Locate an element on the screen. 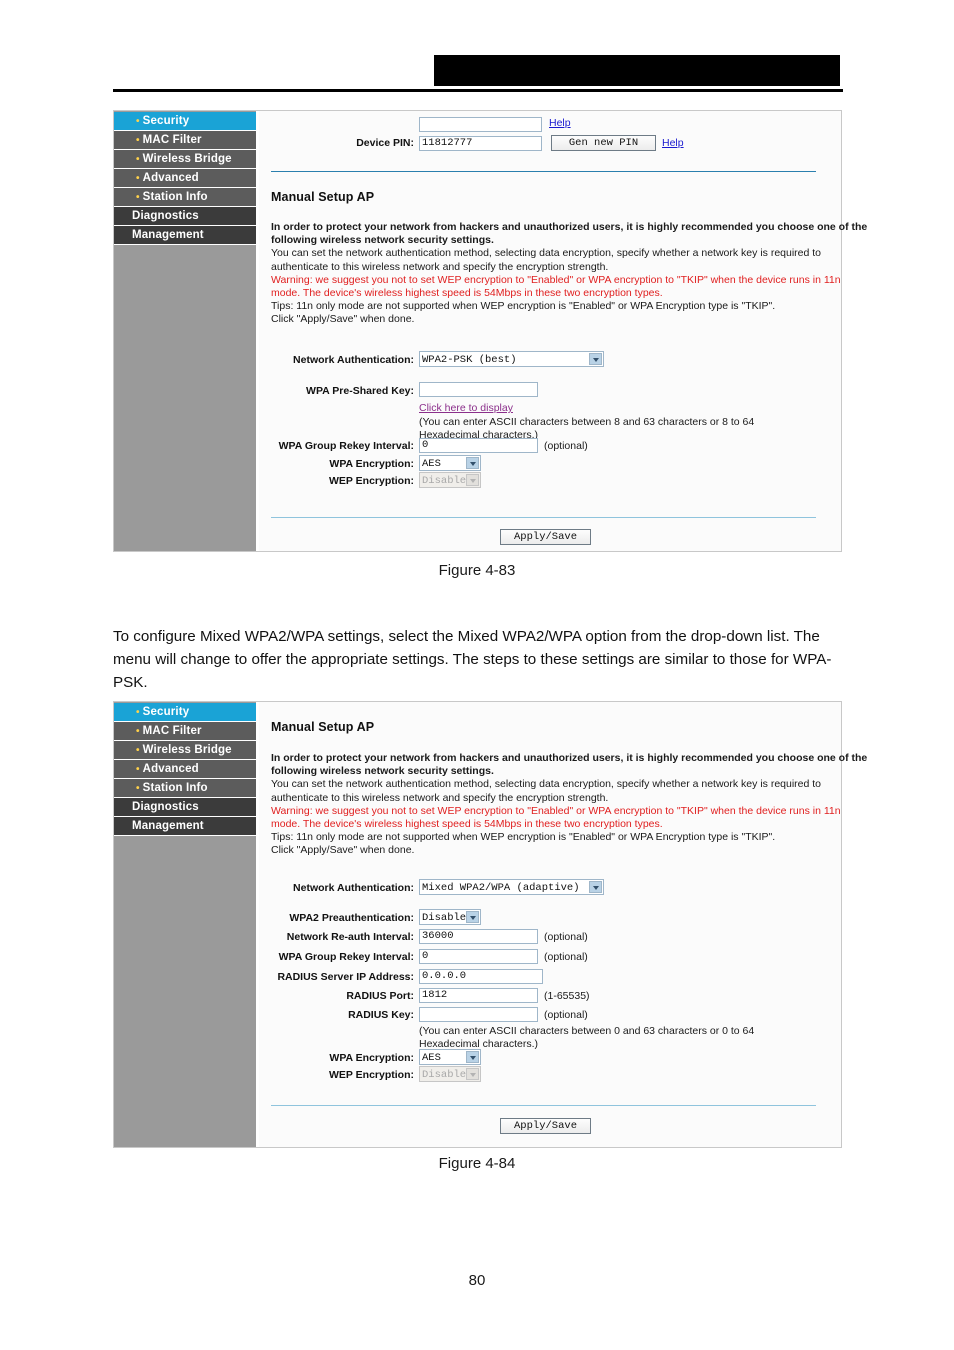 The width and height of the screenshot is (954, 1350). radius-key-input is located at coordinates (478, 1014).